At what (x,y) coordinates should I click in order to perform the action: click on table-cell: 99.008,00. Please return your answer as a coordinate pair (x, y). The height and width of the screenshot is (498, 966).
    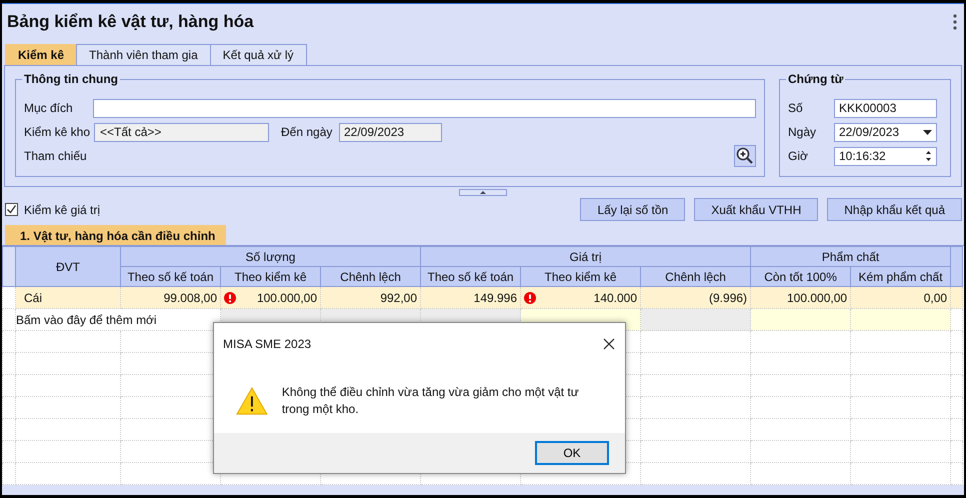
    Looking at the image, I should click on (190, 297).